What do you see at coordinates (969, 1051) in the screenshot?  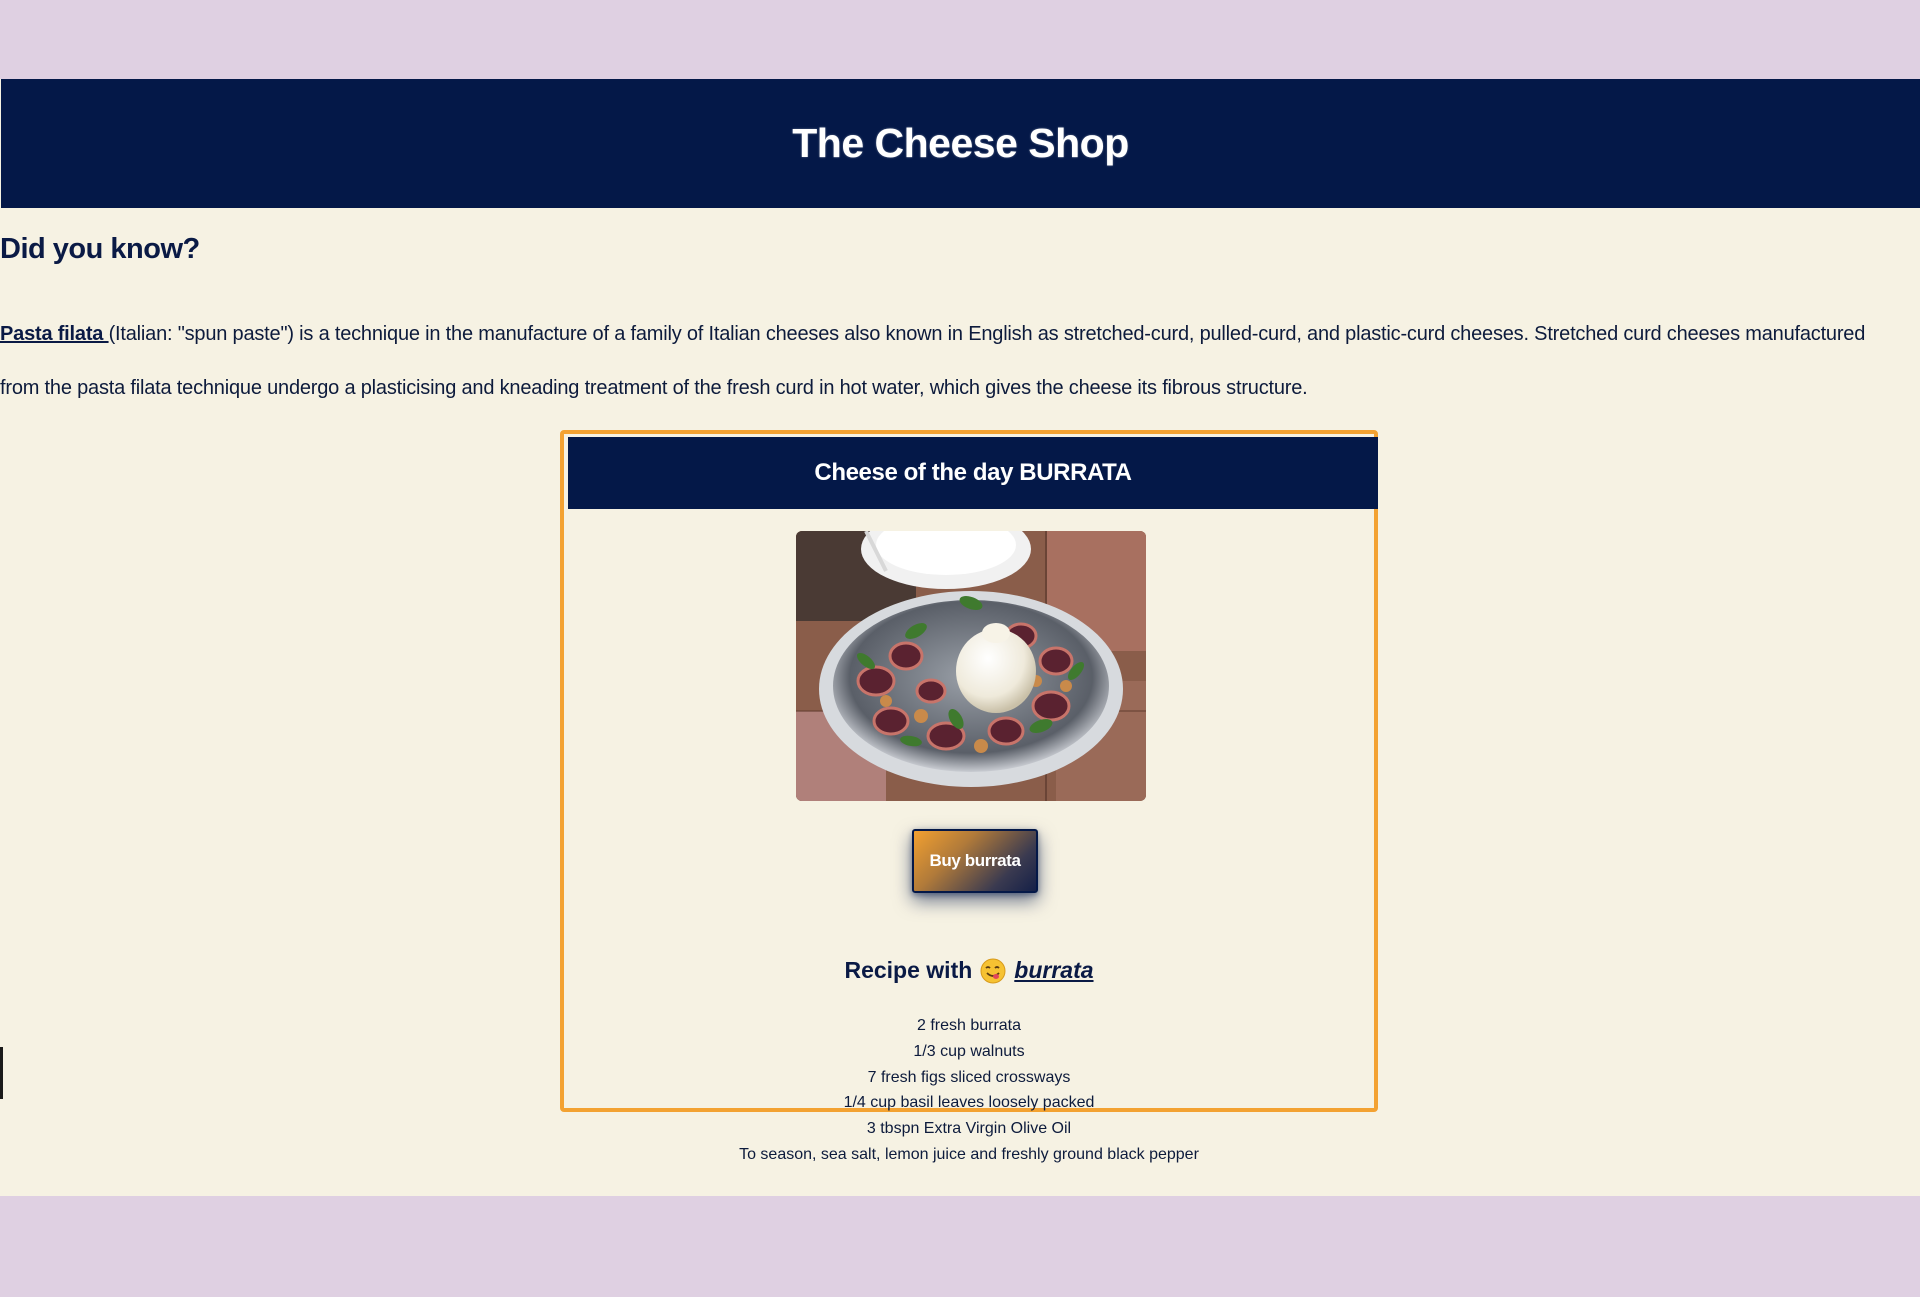 I see `ingredient-item: 1/3 cup walnuts` at bounding box center [969, 1051].